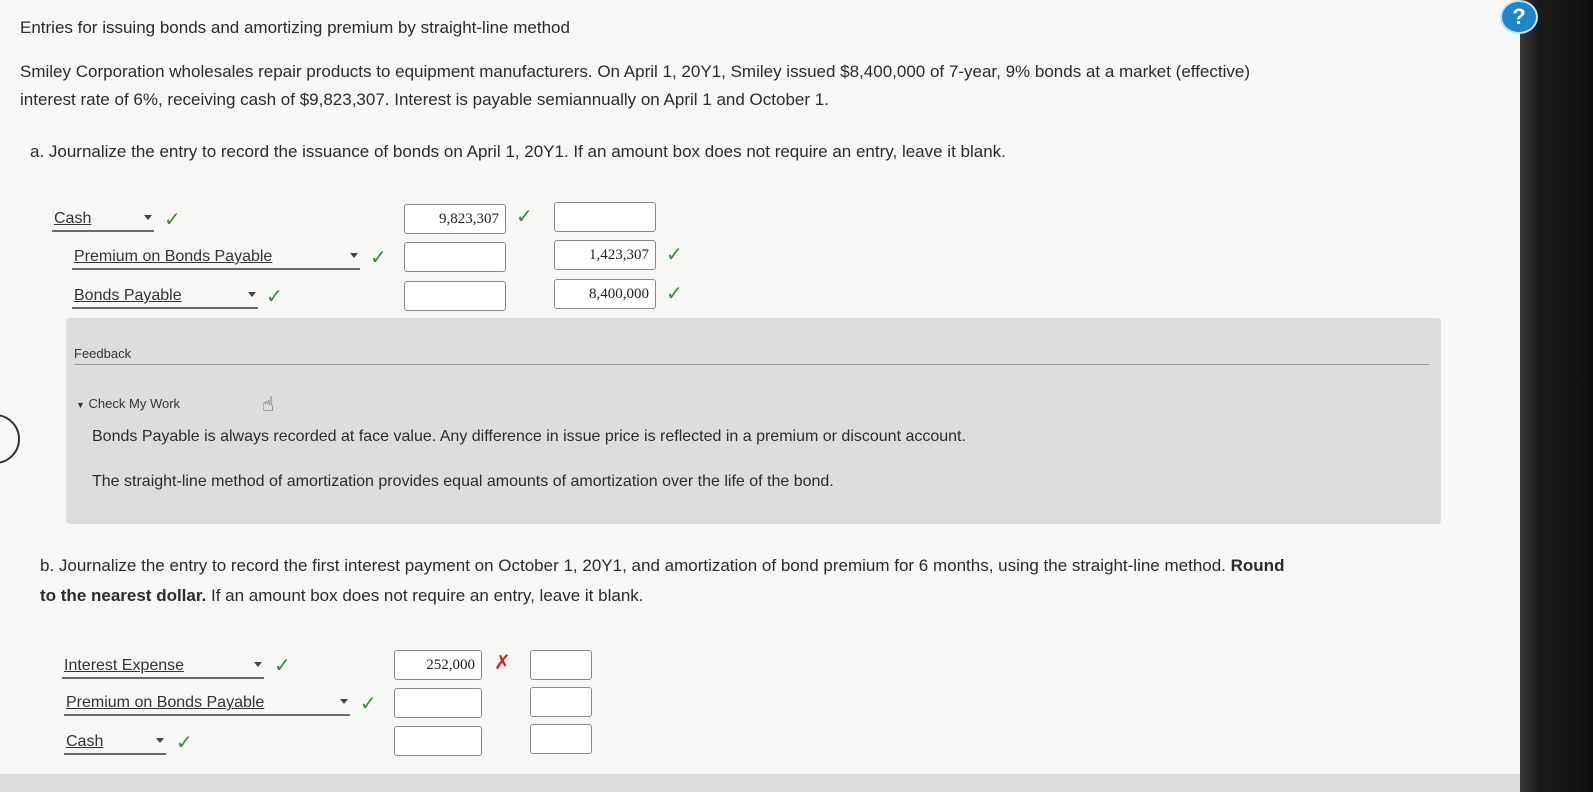 This screenshot has height=792, width=1593. I want to click on account-label: Bonds Payable, so click(128, 295).